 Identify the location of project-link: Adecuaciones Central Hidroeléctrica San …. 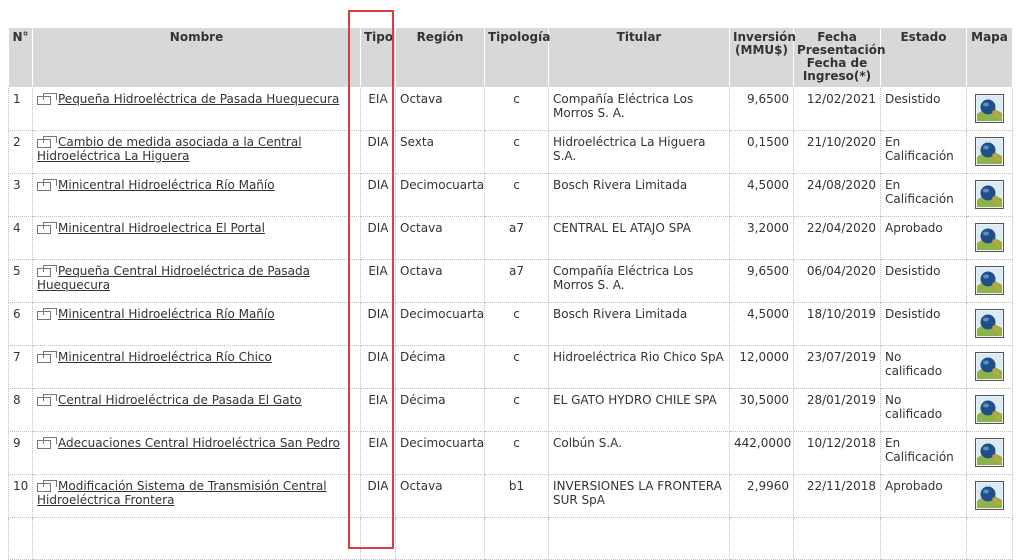
(199, 443).